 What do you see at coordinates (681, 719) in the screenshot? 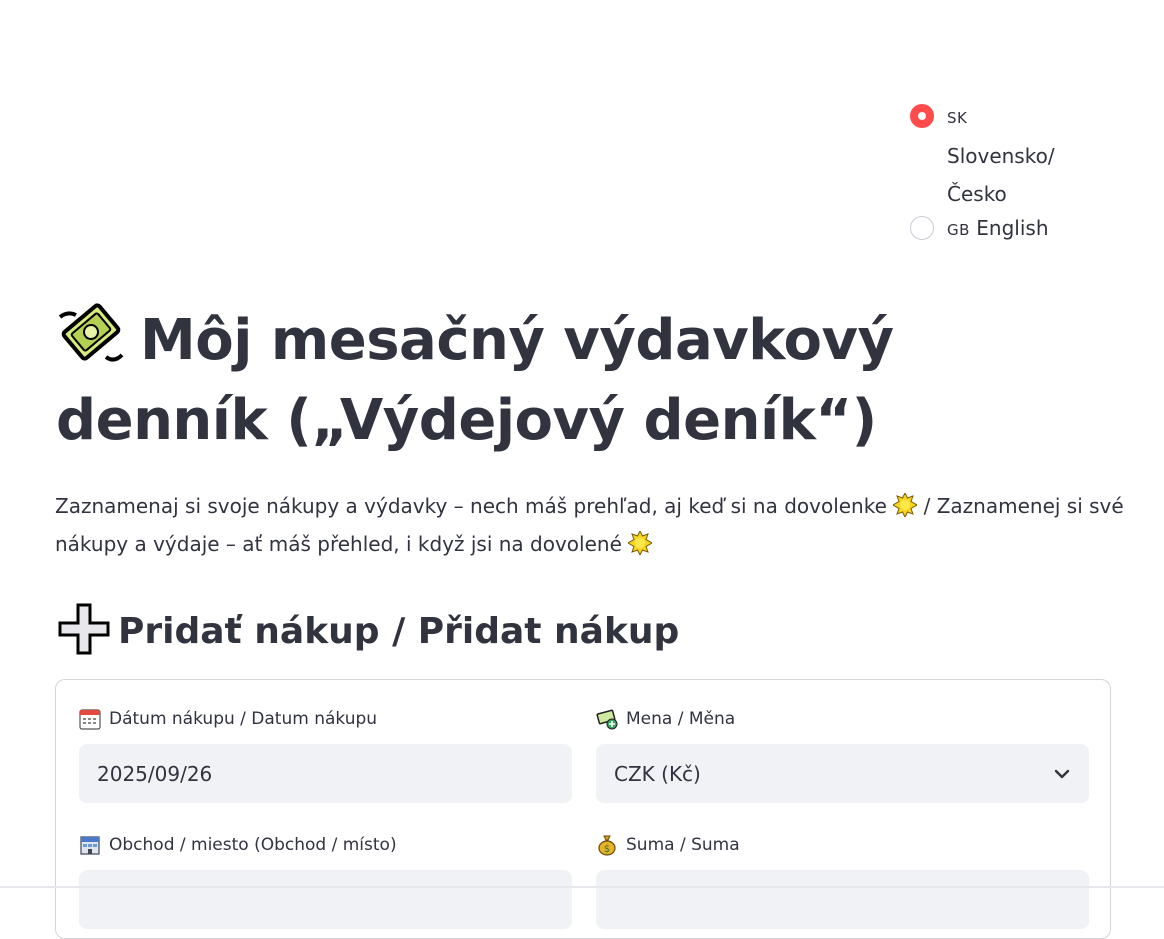
I see `currency-label: Mena / Měna` at bounding box center [681, 719].